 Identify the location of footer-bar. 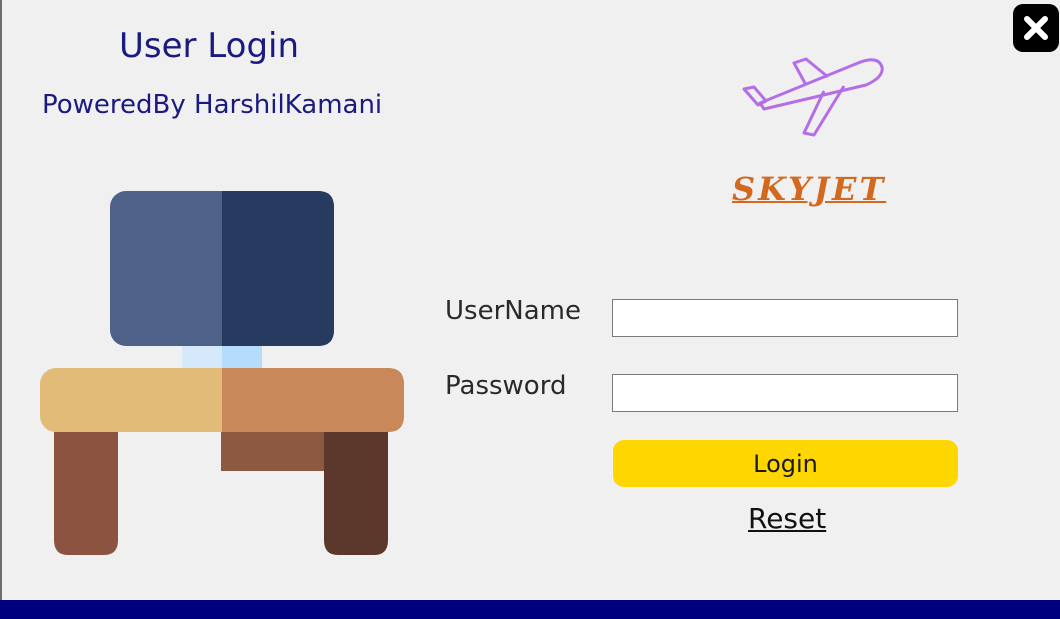
(530, 609).